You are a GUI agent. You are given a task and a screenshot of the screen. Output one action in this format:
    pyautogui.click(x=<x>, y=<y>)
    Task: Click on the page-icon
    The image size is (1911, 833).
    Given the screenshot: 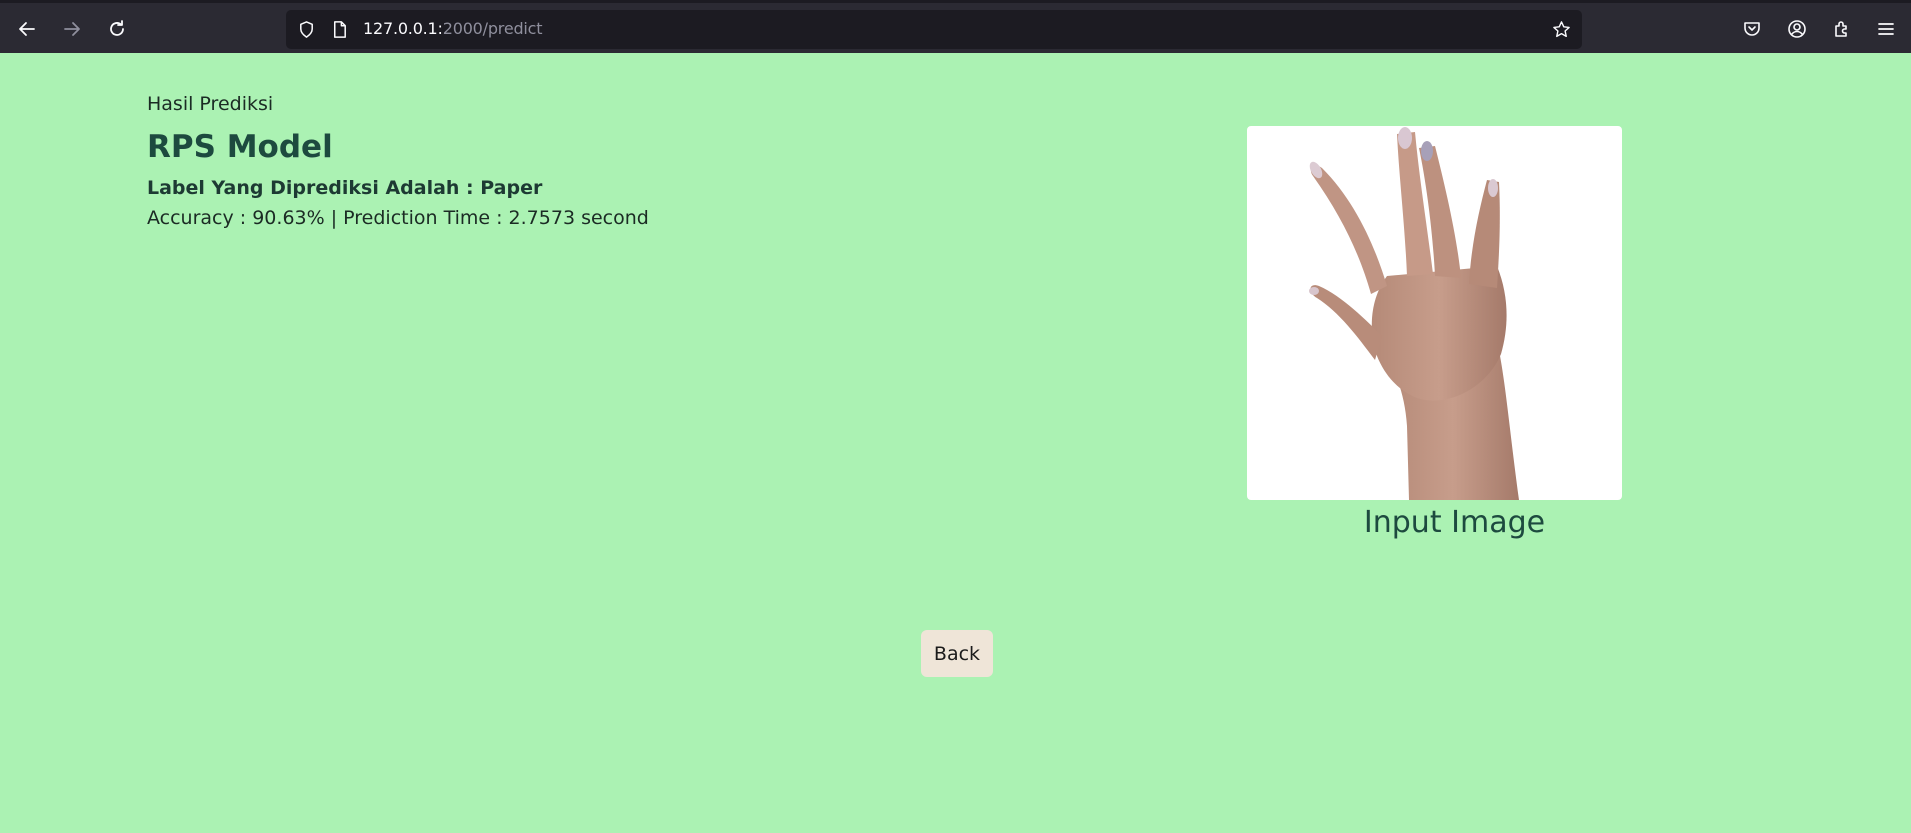 What is the action you would take?
    pyautogui.click(x=339, y=29)
    